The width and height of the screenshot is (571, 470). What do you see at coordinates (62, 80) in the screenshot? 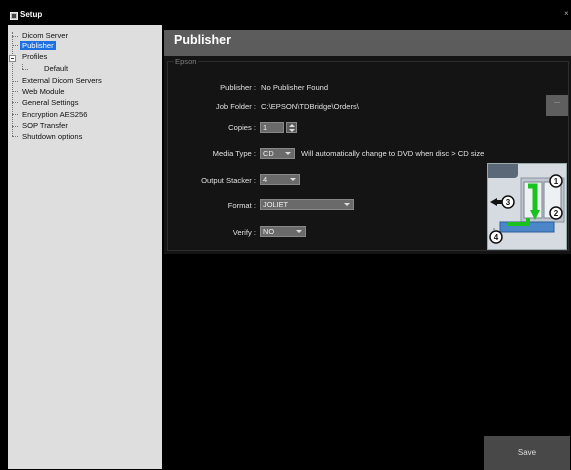
I see `sidebar-item-external-dicom-servers: External Dicom Servers` at bounding box center [62, 80].